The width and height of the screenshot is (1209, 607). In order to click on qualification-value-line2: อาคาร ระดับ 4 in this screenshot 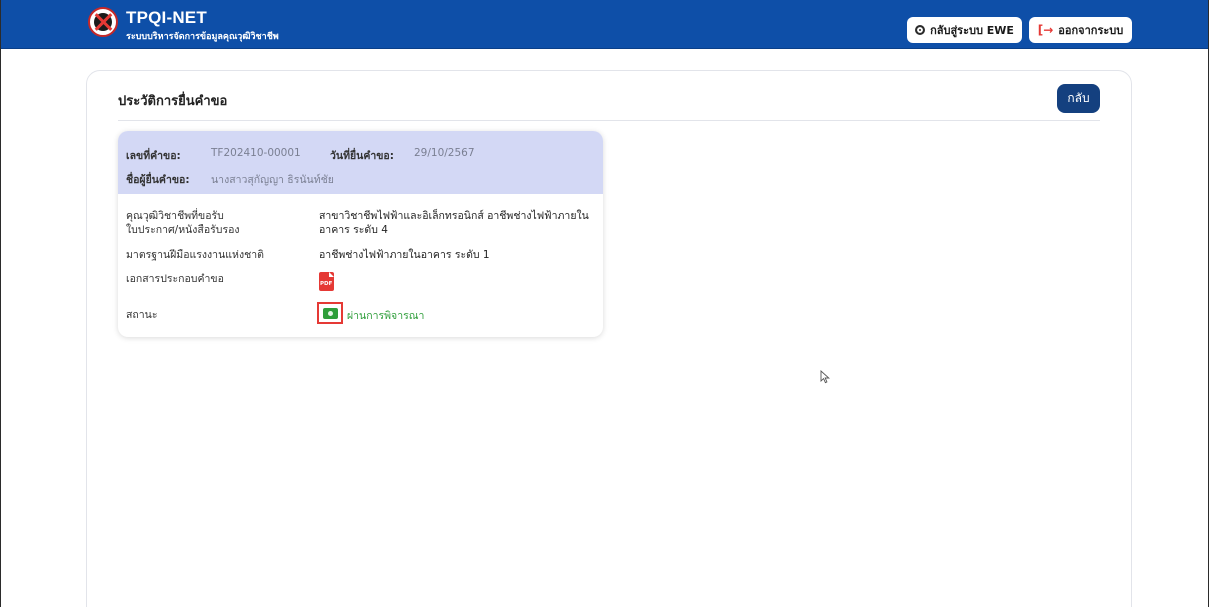, I will do `click(353, 230)`.